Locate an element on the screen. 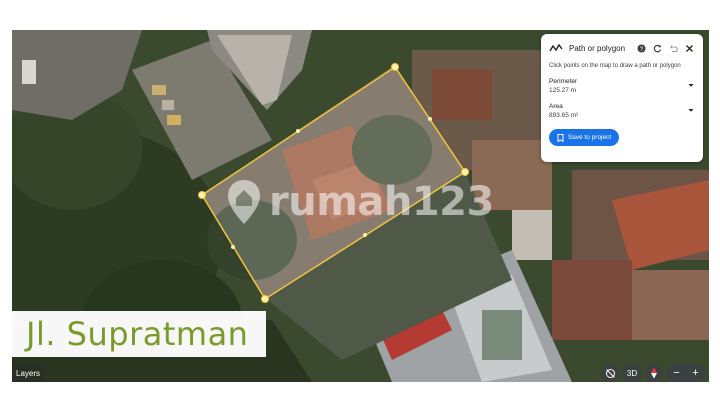 Image resolution: width=720 pixels, height=420 pixels. street-name-label: Jl. Supratman is located at coordinates (139, 334).